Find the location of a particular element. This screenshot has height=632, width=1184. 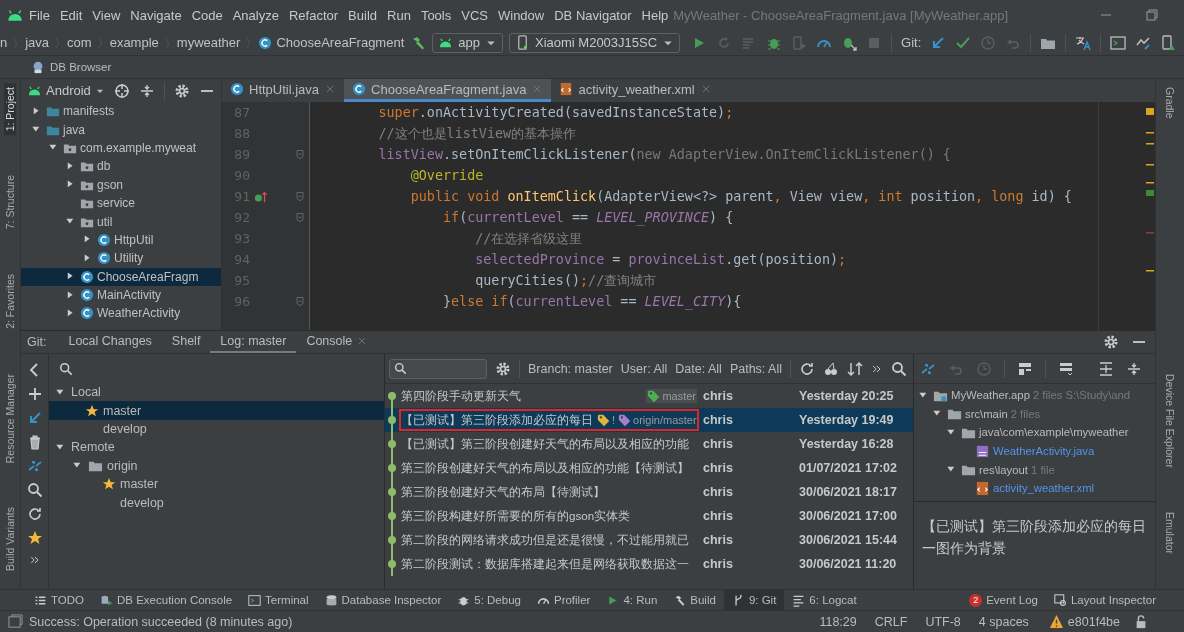

editor-tab: activity_weather.xml is located at coordinates (635, 90).